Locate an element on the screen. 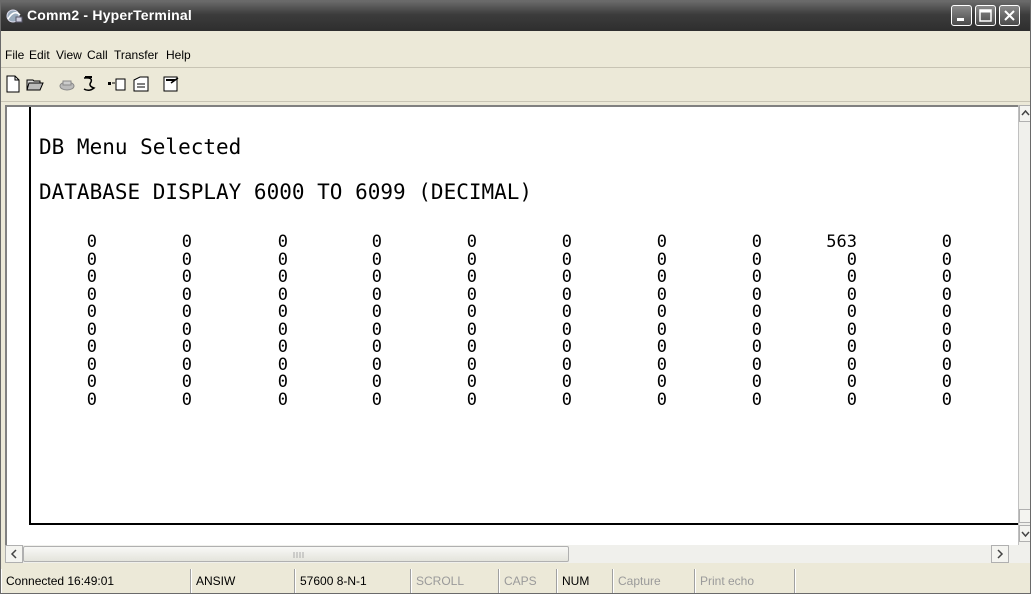 Image resolution: width=1031 pixels, height=594 pixels. chevron-left-icon is located at coordinates (13, 554).